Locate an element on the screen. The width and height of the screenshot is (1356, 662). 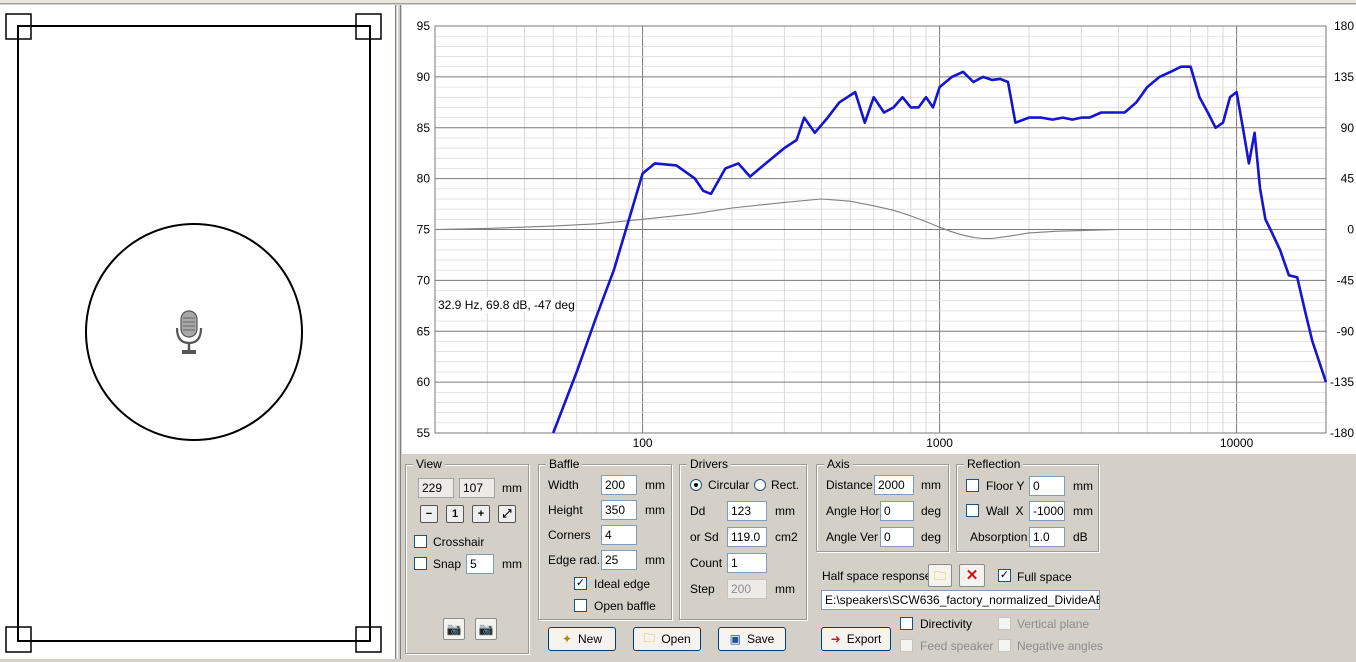
distance-label: Distance is located at coordinates (849, 485).